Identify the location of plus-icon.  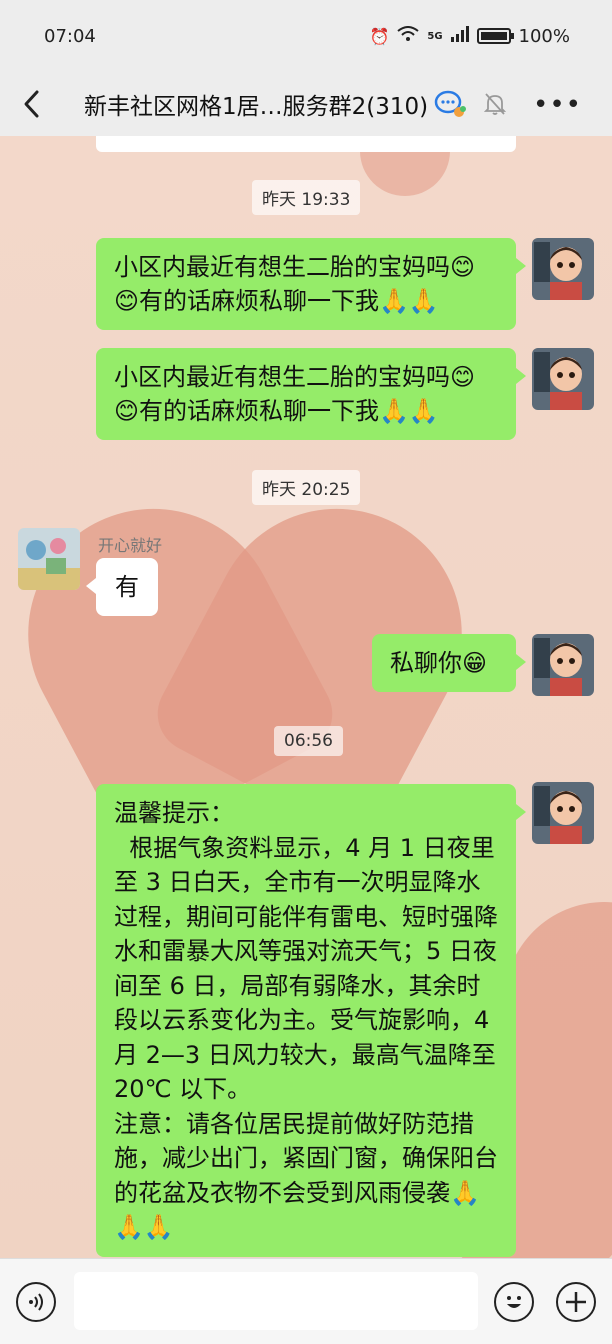
(576, 1302).